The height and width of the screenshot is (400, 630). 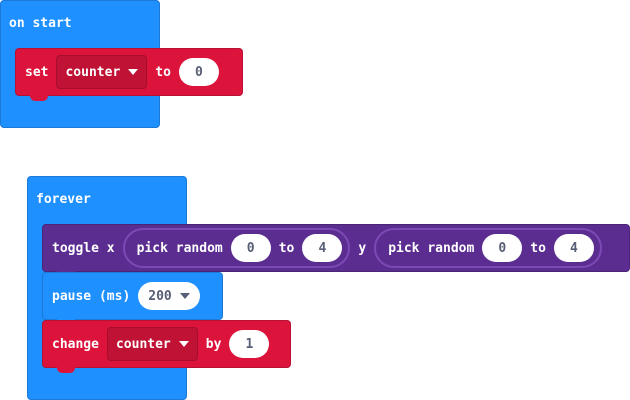 I want to click on by-label: by, so click(x=213, y=344).